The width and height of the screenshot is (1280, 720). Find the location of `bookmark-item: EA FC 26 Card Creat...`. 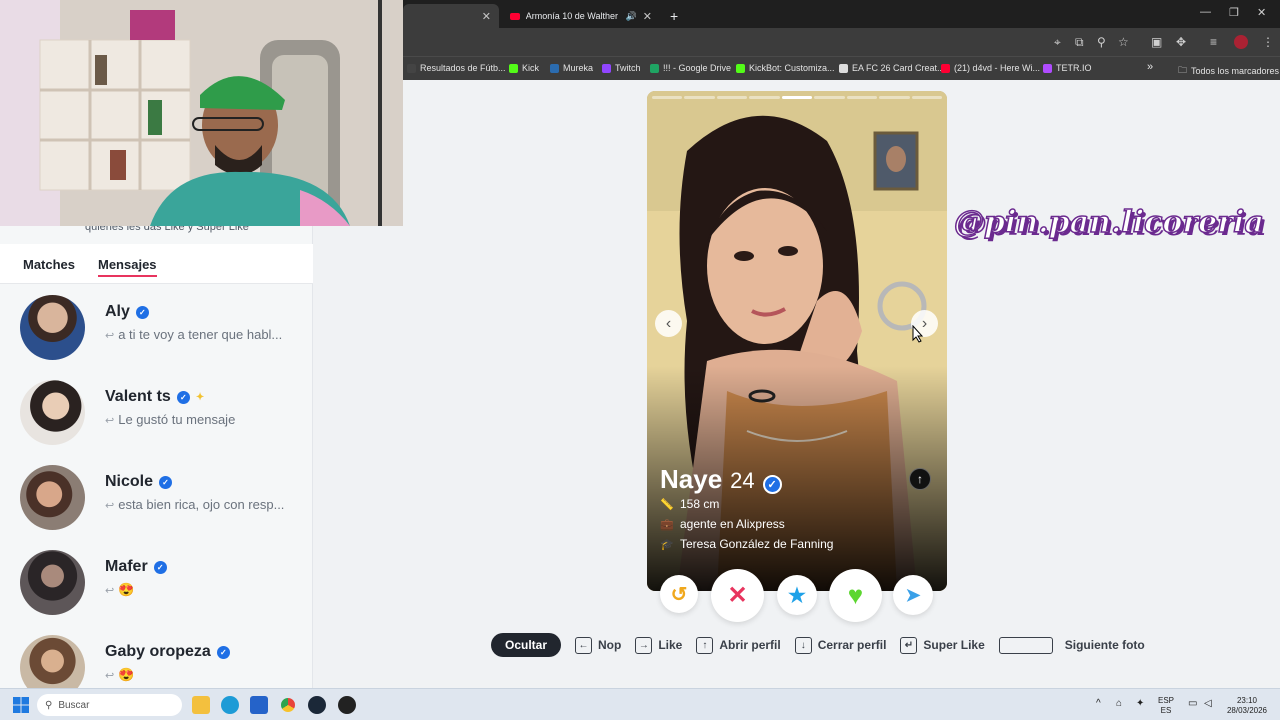

bookmark-item: EA FC 26 Card Creat... is located at coordinates (892, 68).